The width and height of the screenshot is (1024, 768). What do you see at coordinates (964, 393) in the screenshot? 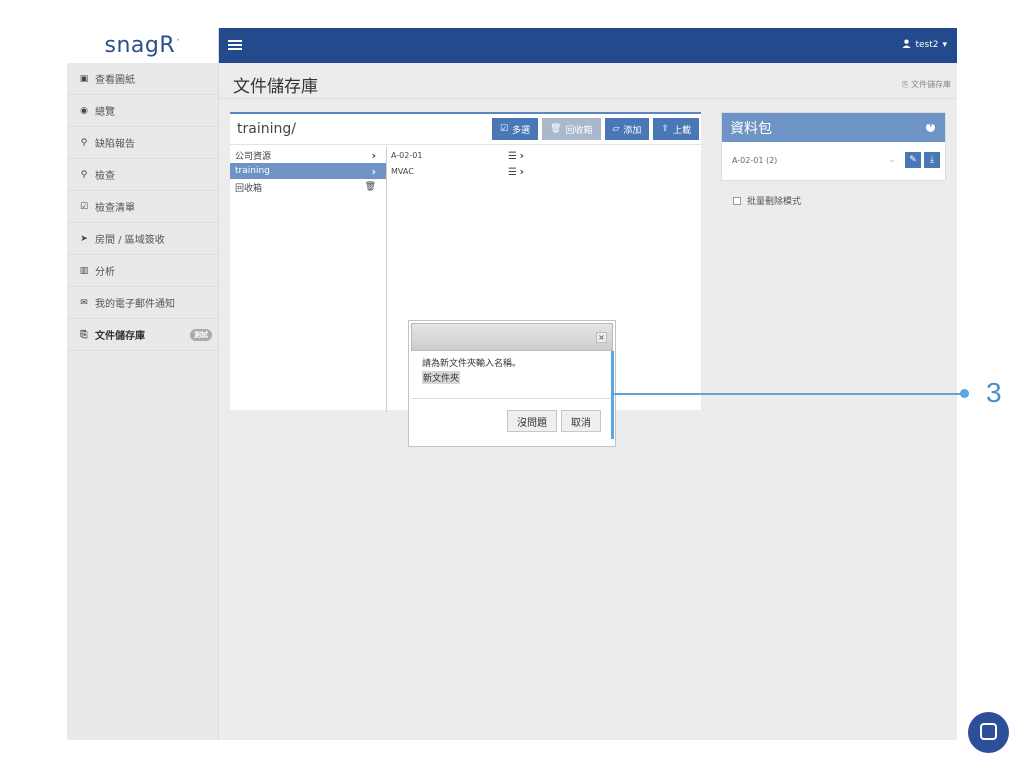
I see `callout-dot` at bounding box center [964, 393].